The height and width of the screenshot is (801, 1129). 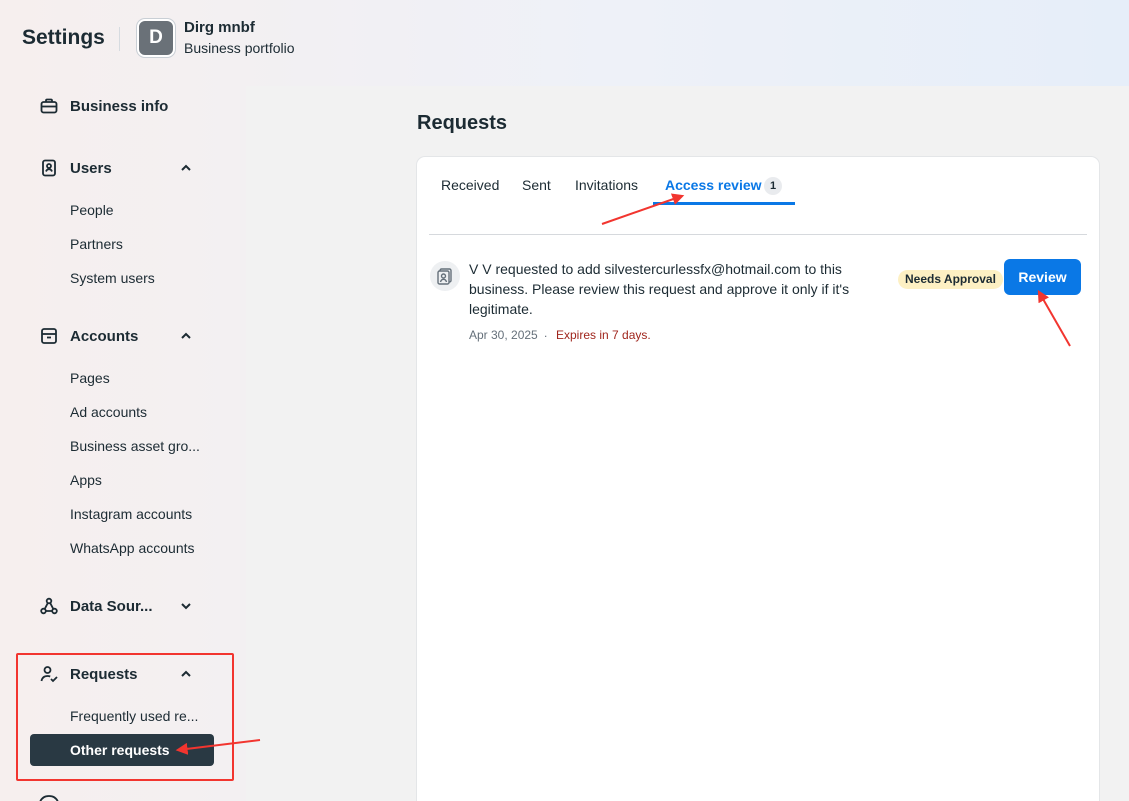 I want to click on sidebar-item-partners: Partners, so click(x=96, y=244).